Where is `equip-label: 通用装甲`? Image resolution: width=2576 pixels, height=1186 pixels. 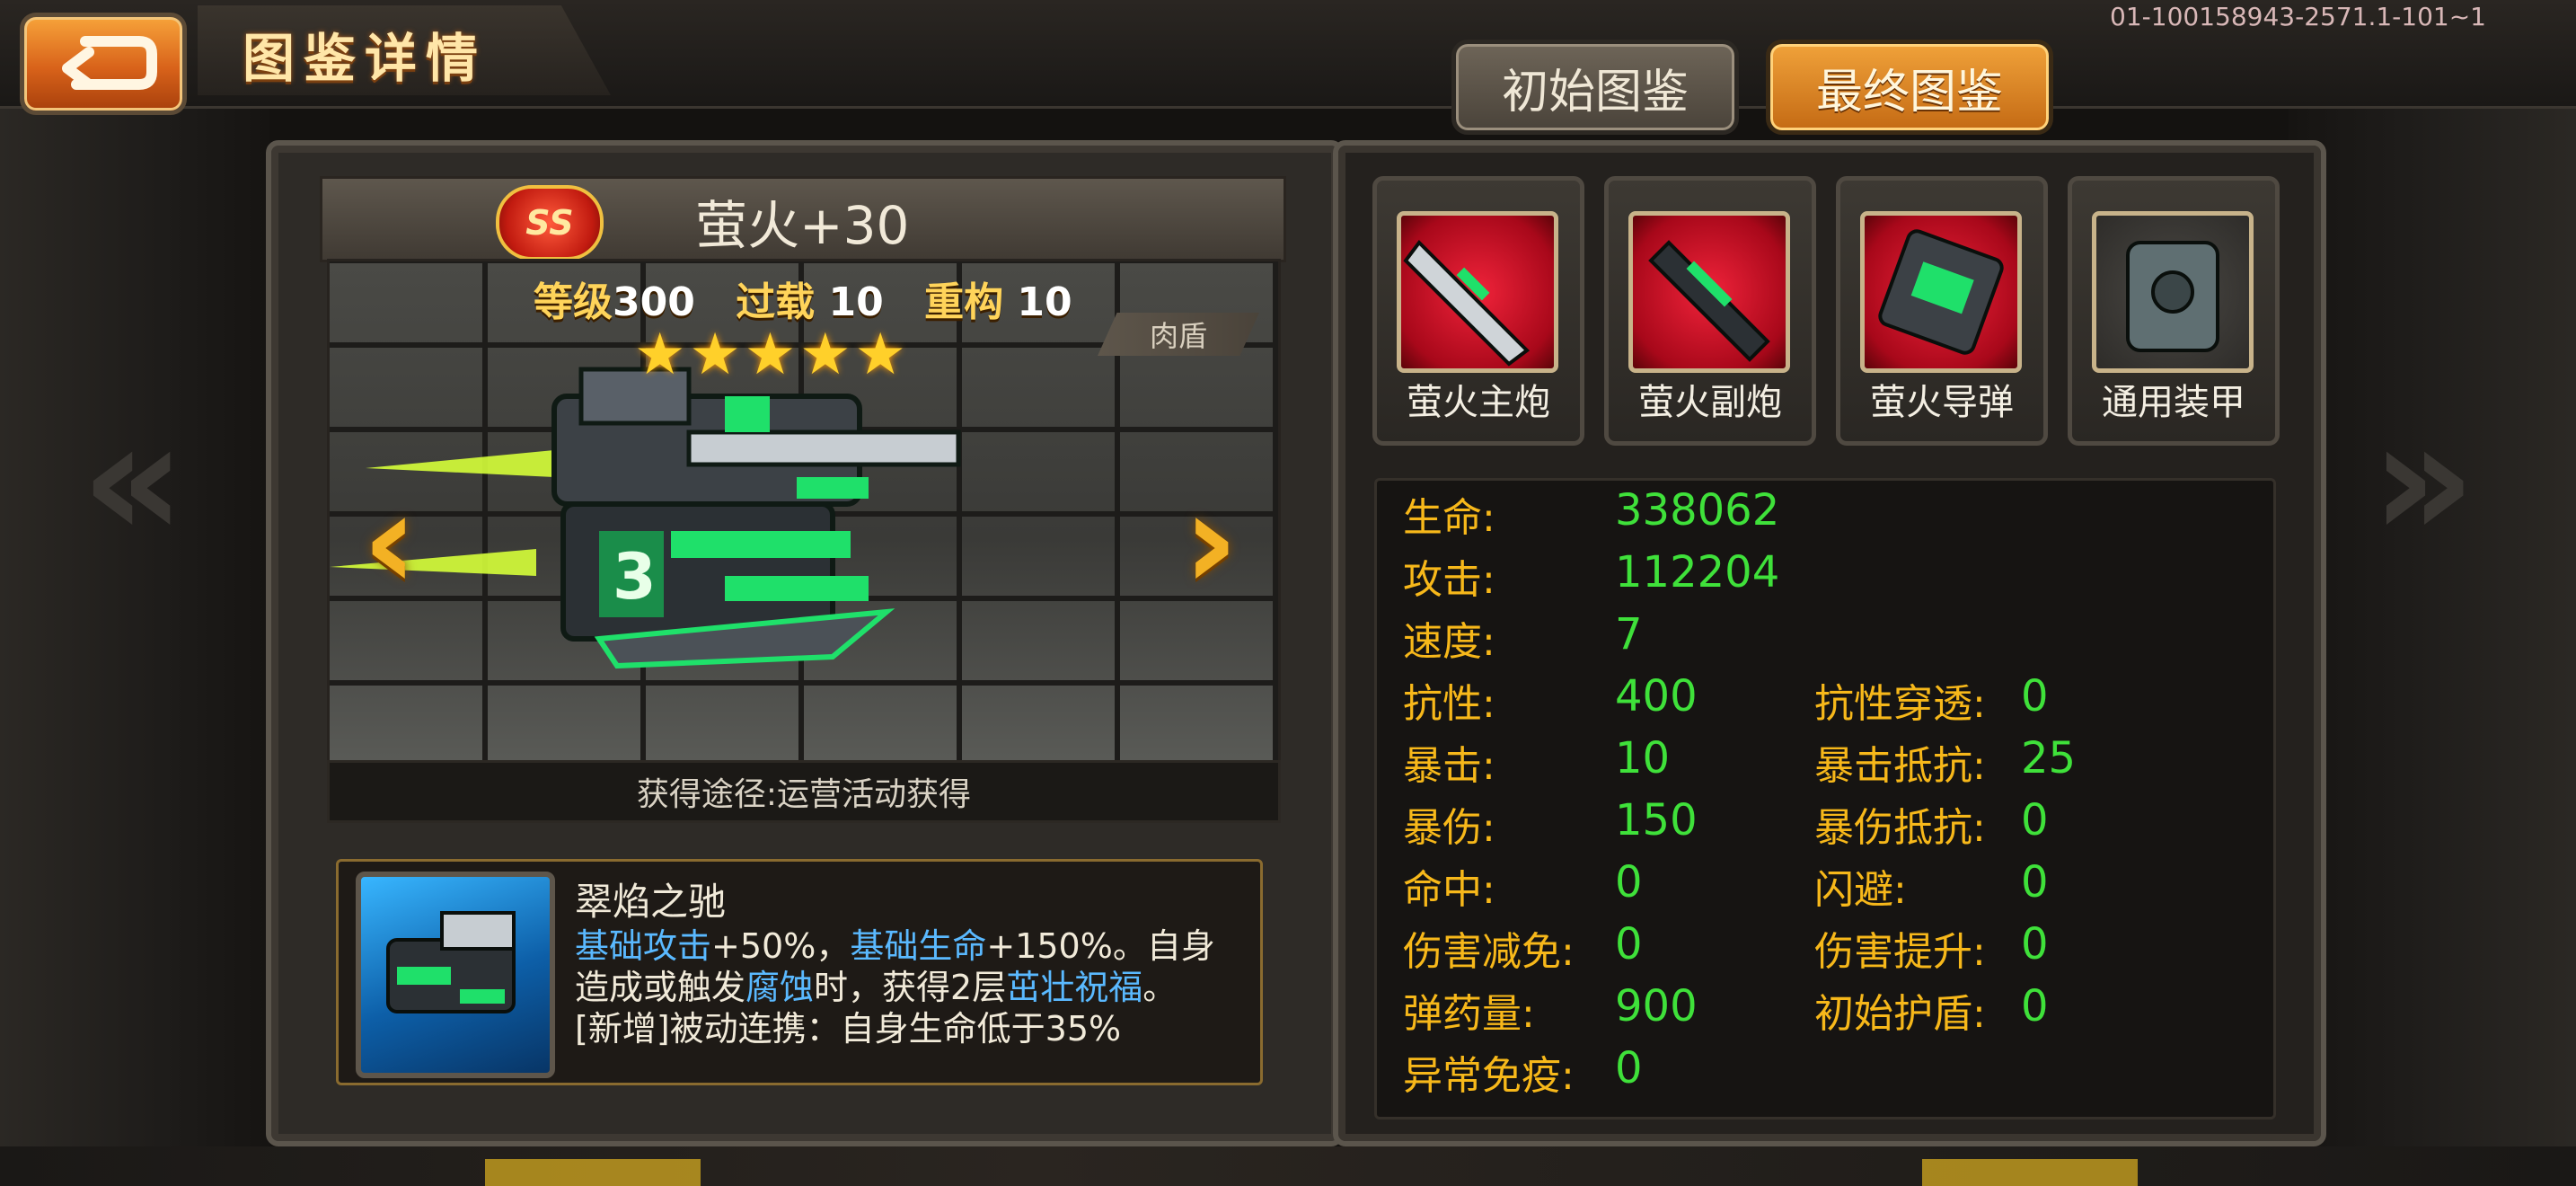
equip-label: 通用装甲 is located at coordinates (2173, 402).